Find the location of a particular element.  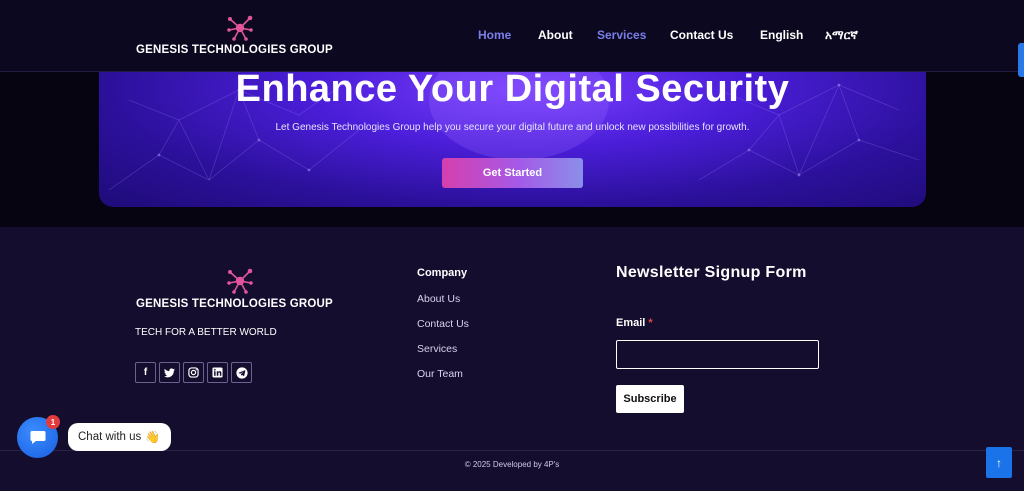

chat-notification-badge: 1 is located at coordinates (53, 422).